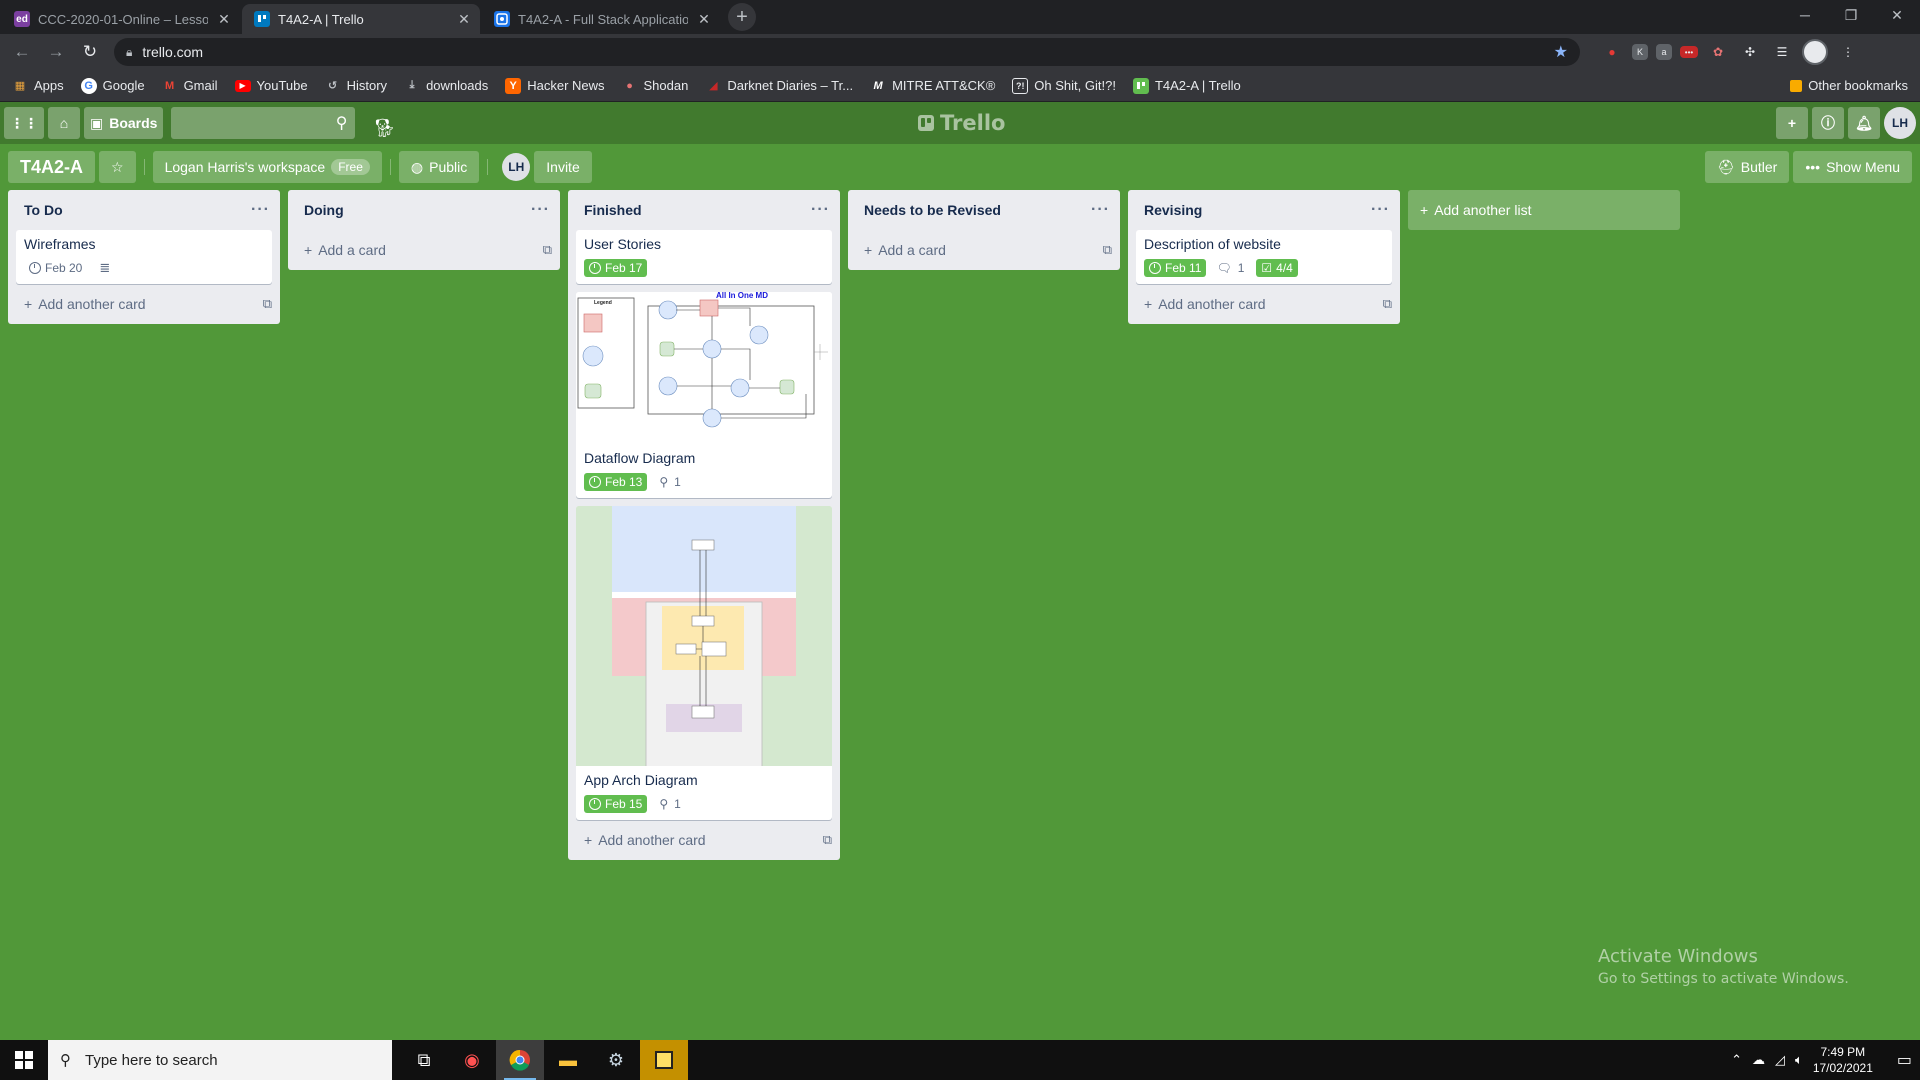 The width and height of the screenshot is (1920, 1080). Describe the element at coordinates (117, 167) in the screenshot. I see `star-board-button: ☆` at that location.